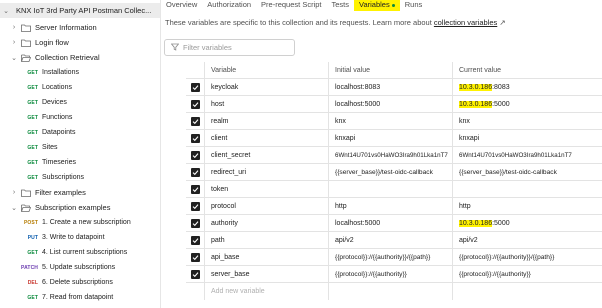  Describe the element at coordinates (80, 252) in the screenshot. I see `request-item: GET 4. List current subscriptions` at that location.